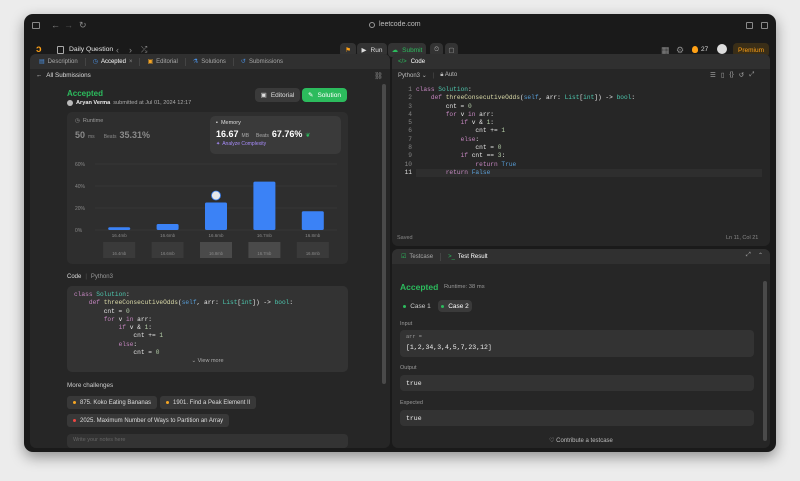  I want to click on solution-button: ✎ Solution, so click(324, 95).